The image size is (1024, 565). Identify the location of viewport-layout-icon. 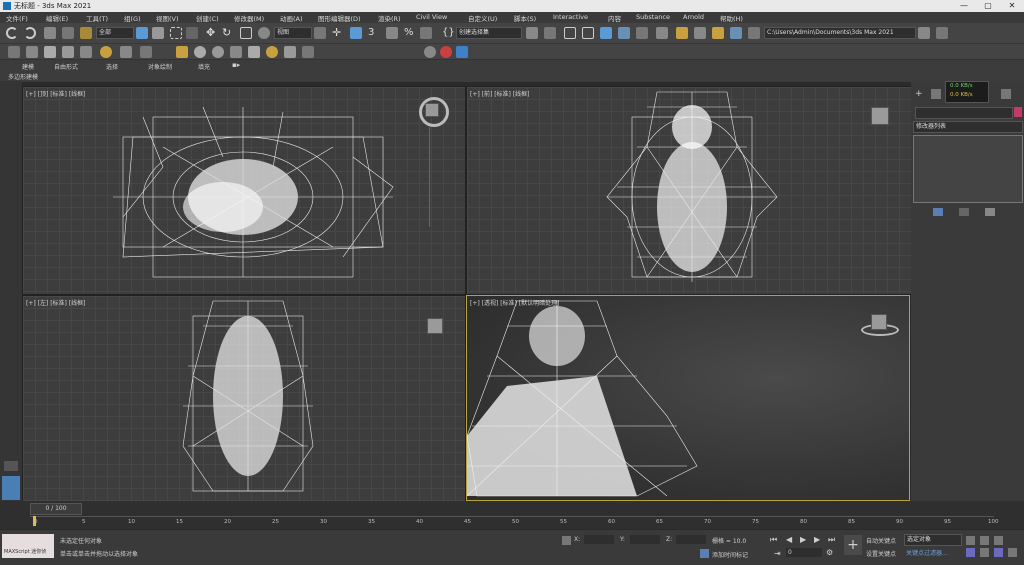
(11, 466).